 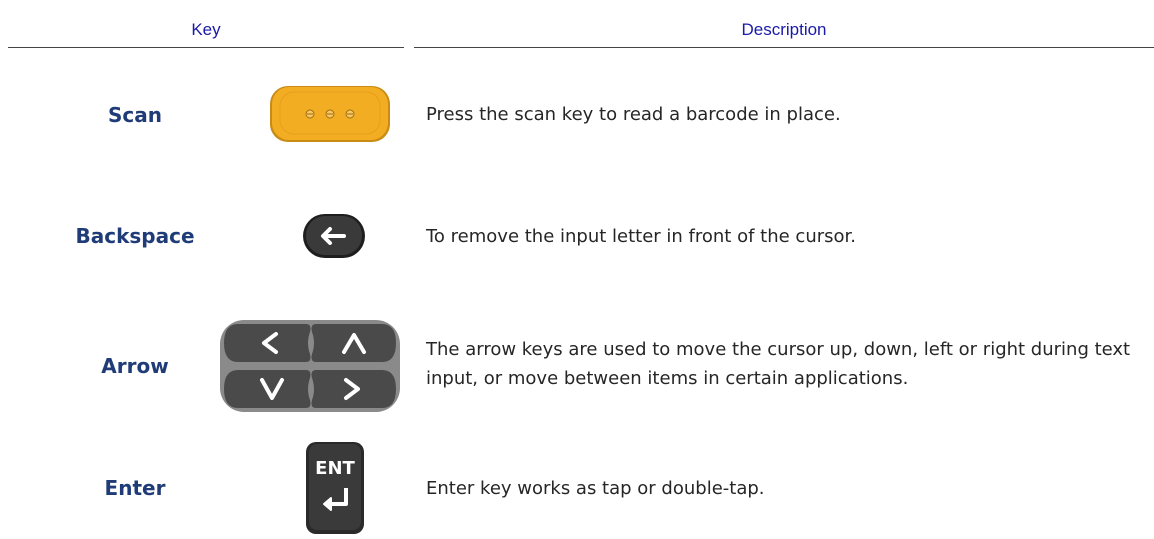 What do you see at coordinates (310, 488) in the screenshot?
I see `enter-key-icon: ENT` at bounding box center [310, 488].